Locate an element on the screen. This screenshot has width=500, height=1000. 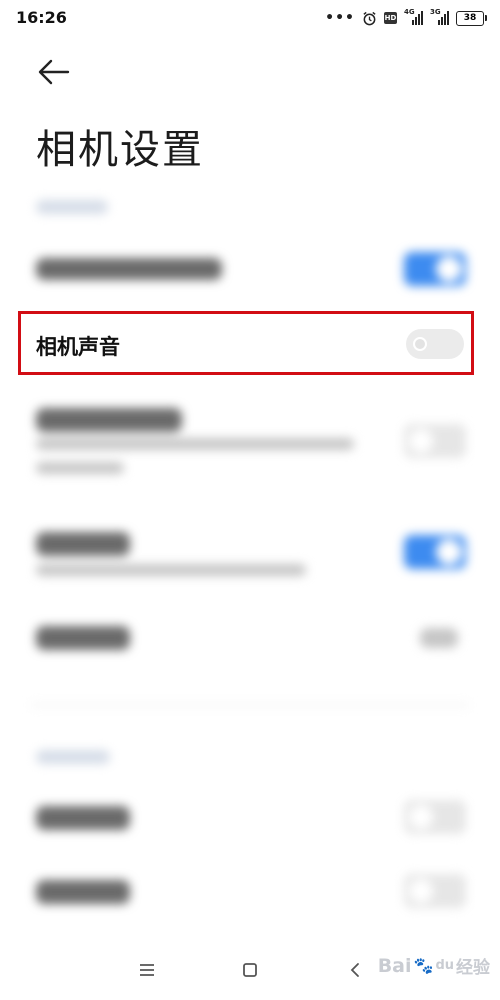
baidu-watermark: Bai 🐾 du 经验 is located at coordinates (433, 966).